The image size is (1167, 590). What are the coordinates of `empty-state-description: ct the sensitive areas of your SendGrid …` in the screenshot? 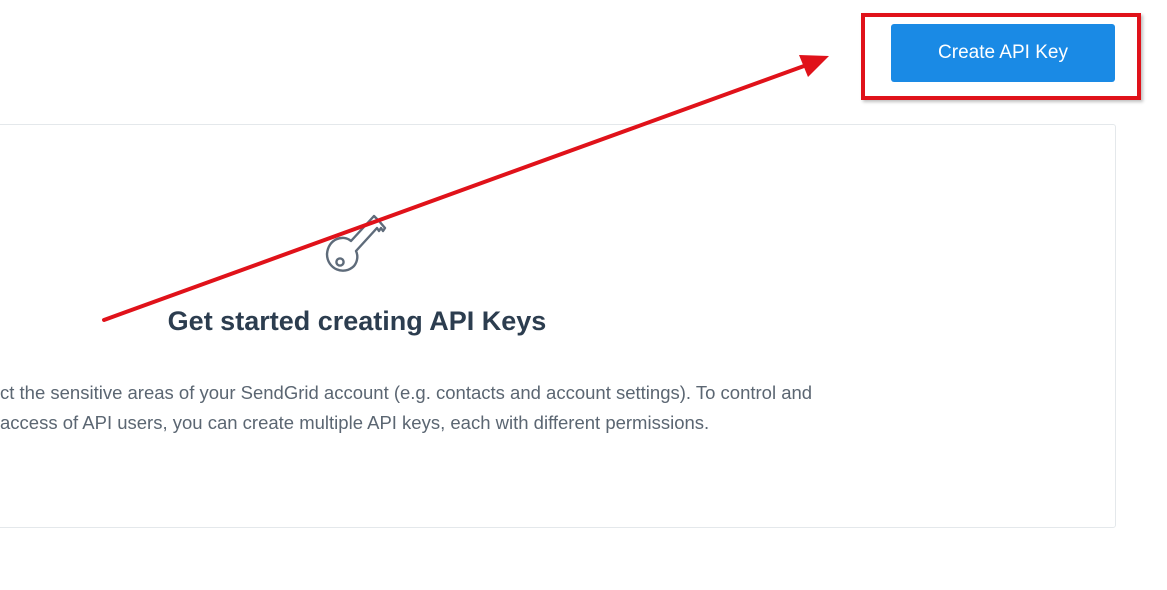 It's located at (500, 408).